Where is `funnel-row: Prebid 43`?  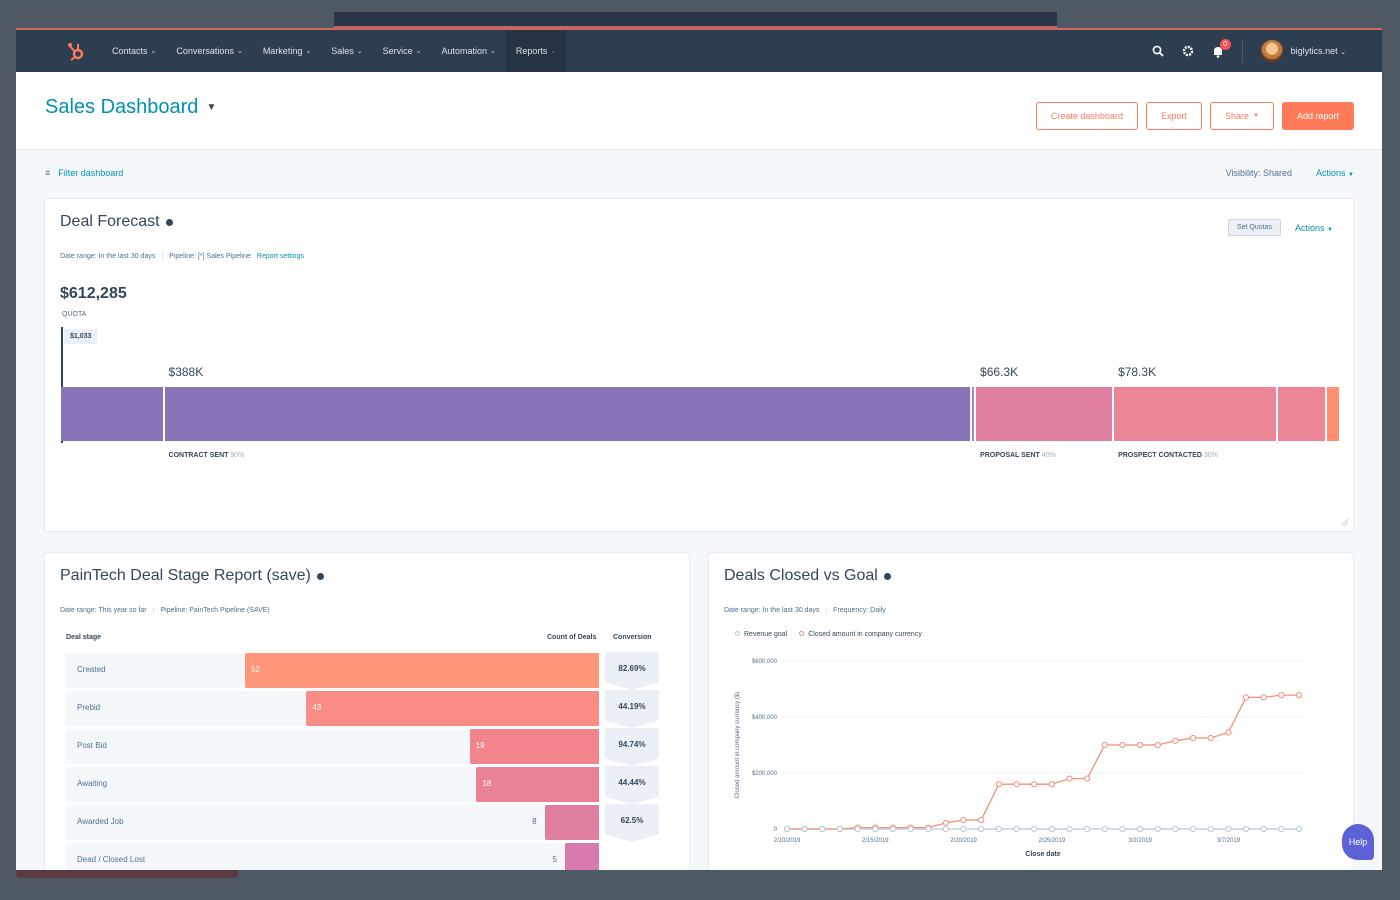
funnel-row: Prebid 43 is located at coordinates (332, 708).